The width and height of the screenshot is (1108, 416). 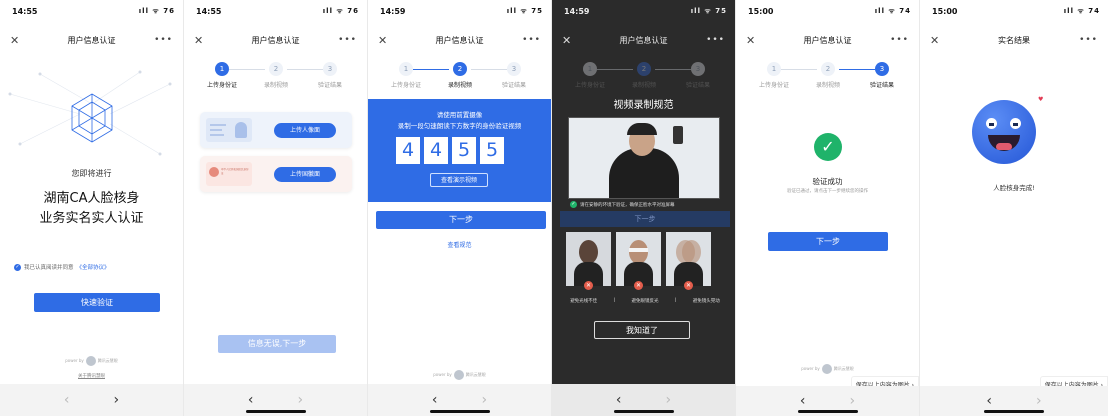 I want to click on about-link: 关于腾讯慧眼, so click(x=91, y=376).